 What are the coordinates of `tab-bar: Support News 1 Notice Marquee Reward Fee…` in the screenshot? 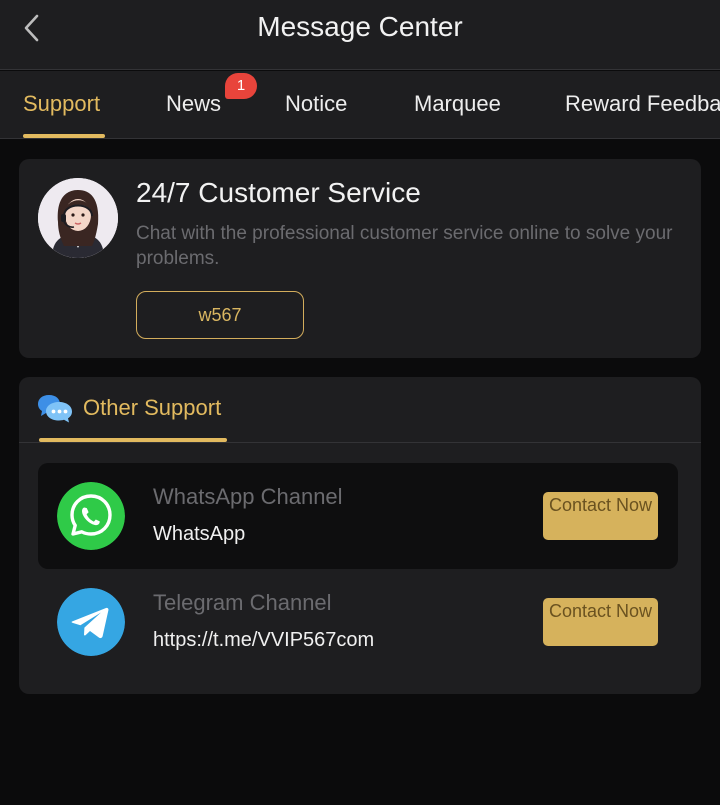 It's located at (360, 105).